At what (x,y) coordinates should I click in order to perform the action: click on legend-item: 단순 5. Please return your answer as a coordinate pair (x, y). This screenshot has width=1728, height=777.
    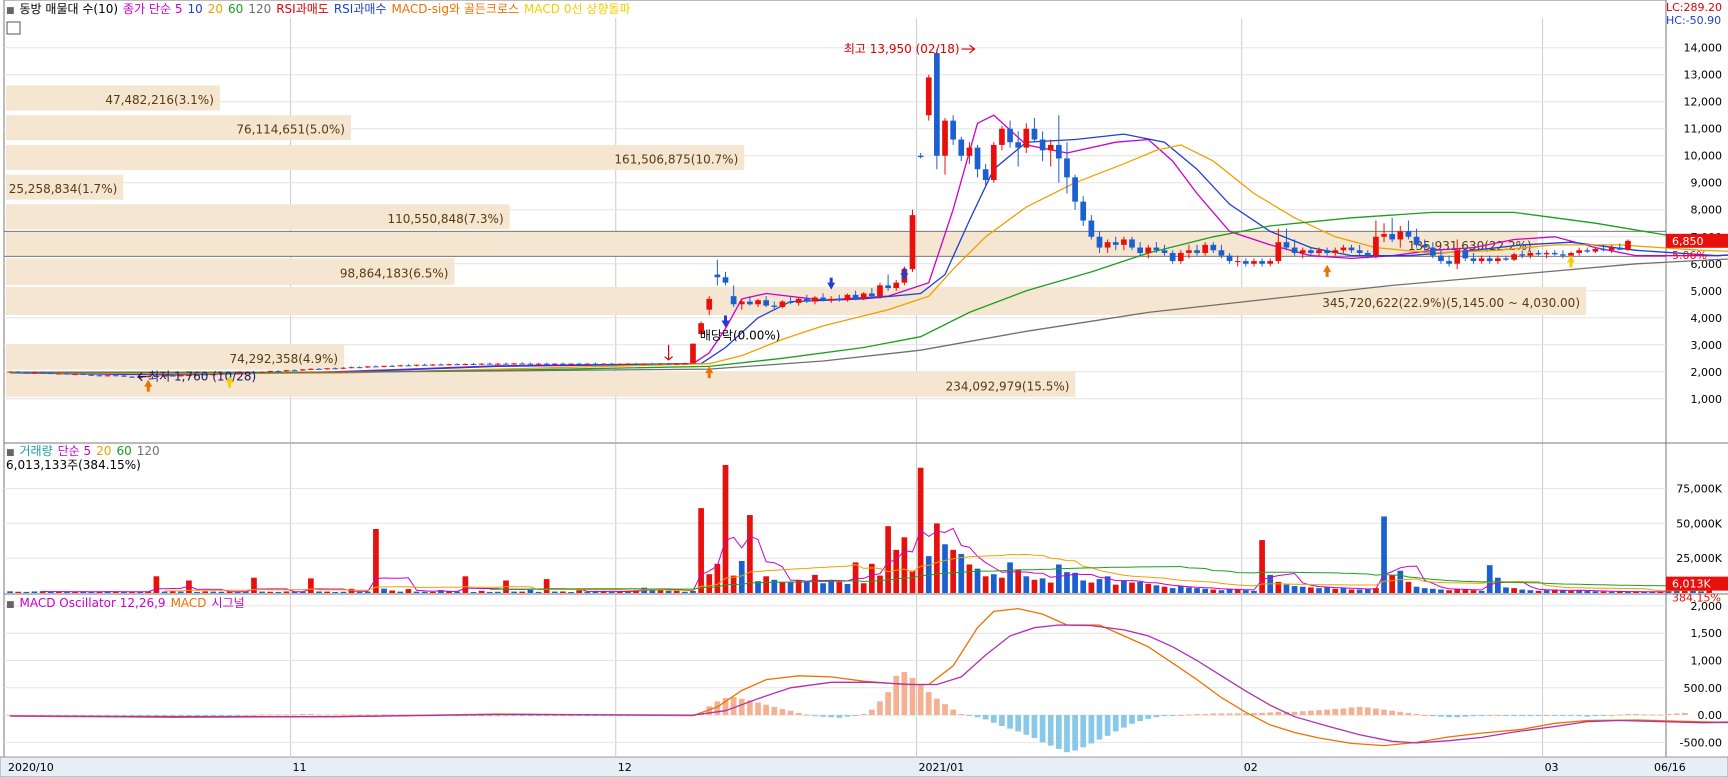
    Looking at the image, I should click on (75, 451).